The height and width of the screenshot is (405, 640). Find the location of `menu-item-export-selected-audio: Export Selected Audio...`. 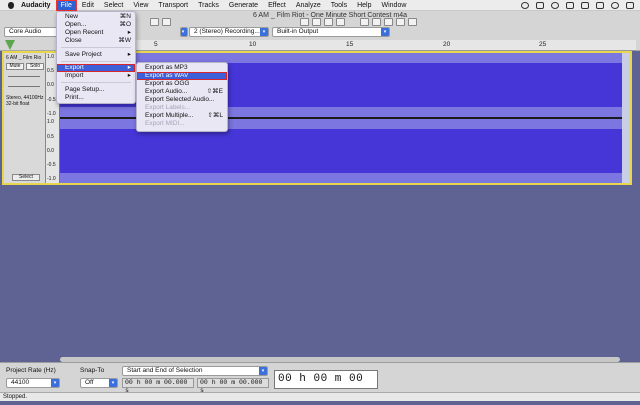

menu-item-export-selected-audio: Export Selected Audio... is located at coordinates (182, 100).